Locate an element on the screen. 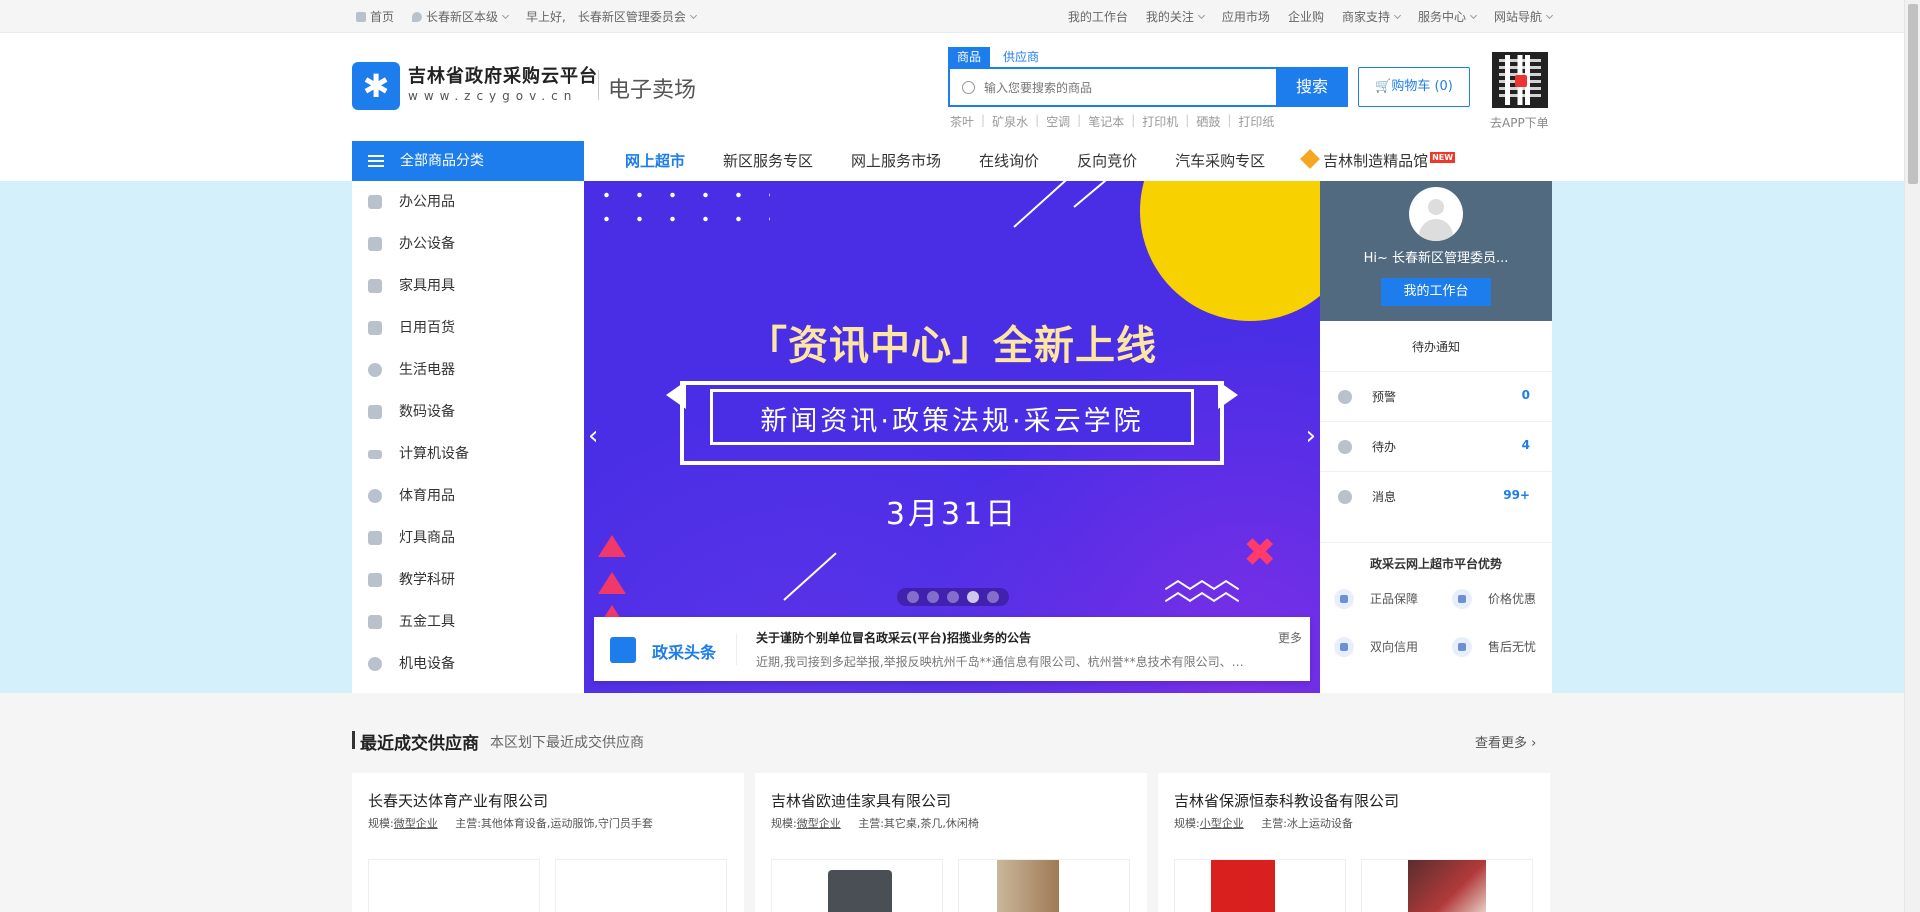 The width and height of the screenshot is (1920, 912). logo-url: www.zcygov.cn is located at coordinates (493, 96).